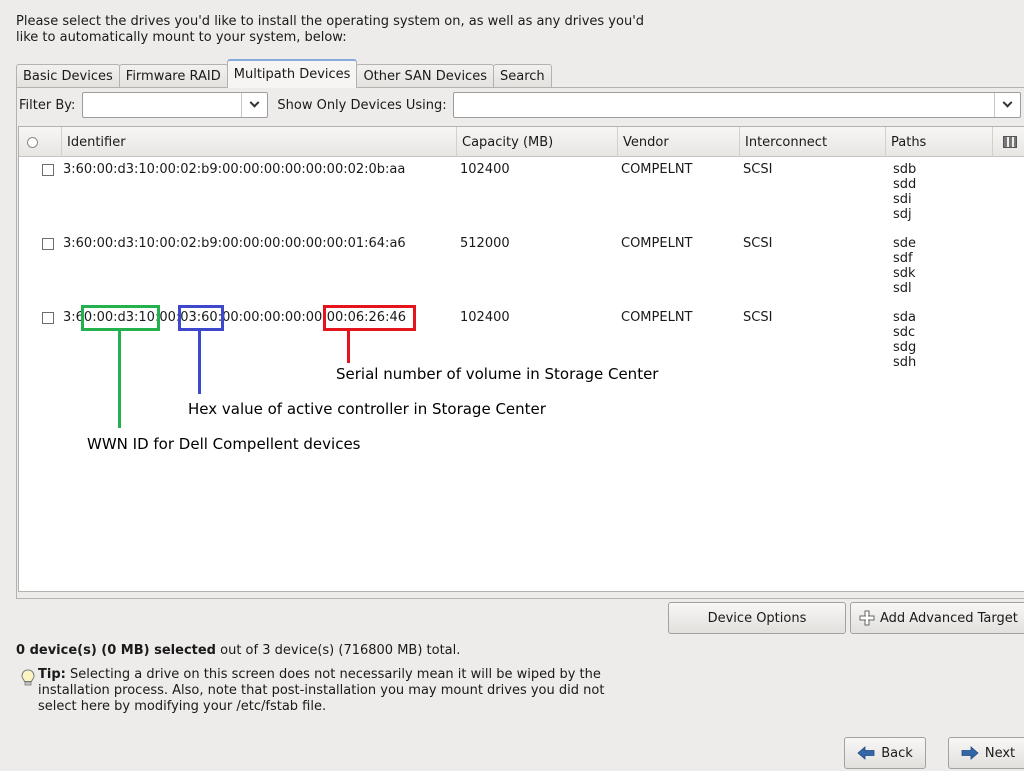  Describe the element at coordinates (536, 142) in the screenshot. I see `column-capacity: Capacity (MB)` at that location.